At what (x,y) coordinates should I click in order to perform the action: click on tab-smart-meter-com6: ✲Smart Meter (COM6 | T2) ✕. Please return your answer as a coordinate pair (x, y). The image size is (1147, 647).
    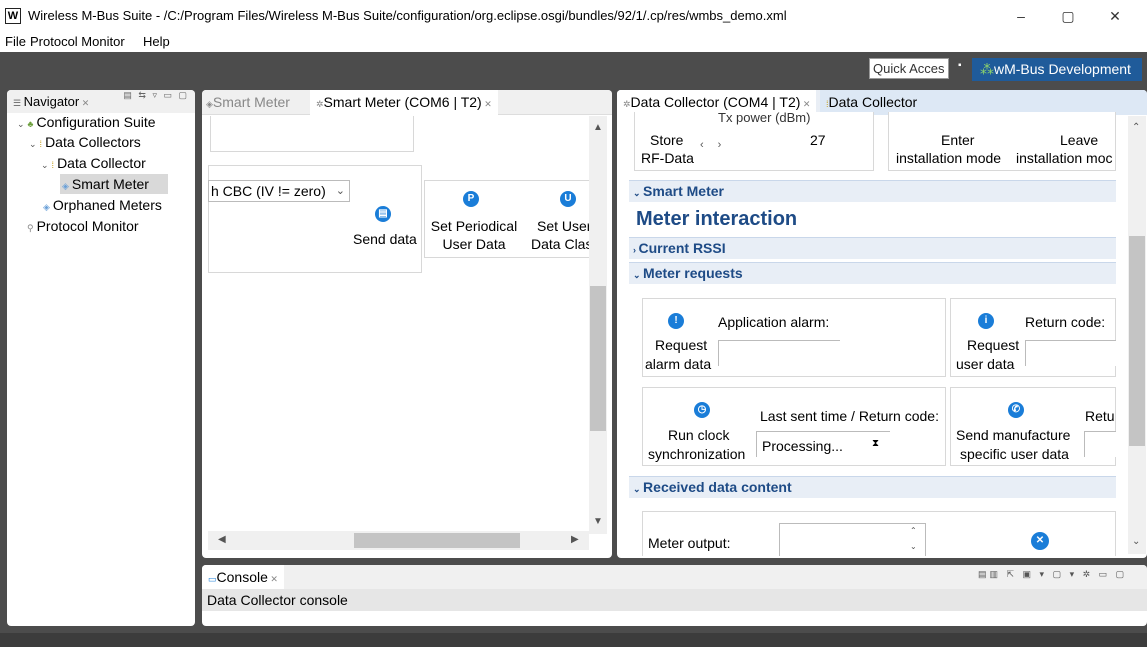
    Looking at the image, I should click on (404, 102).